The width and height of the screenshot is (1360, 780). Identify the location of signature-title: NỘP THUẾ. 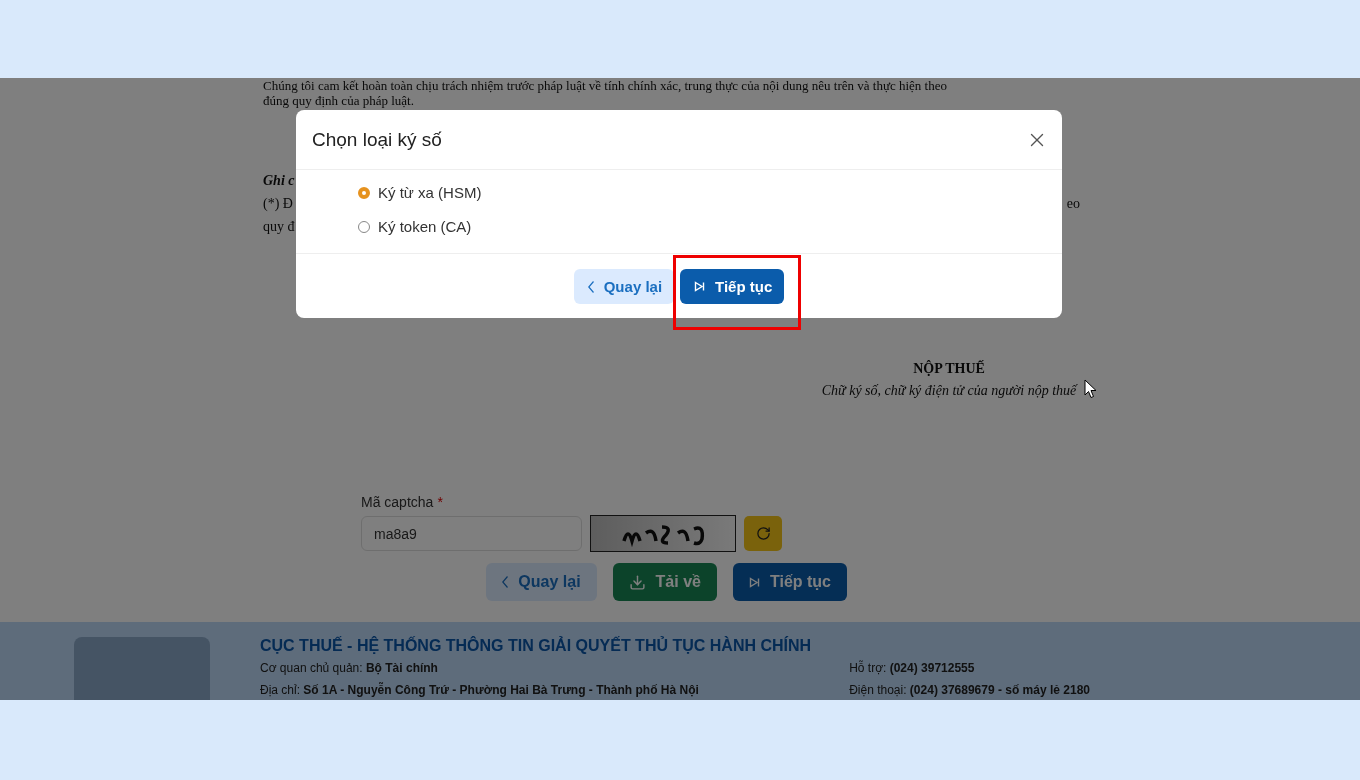
(949, 368).